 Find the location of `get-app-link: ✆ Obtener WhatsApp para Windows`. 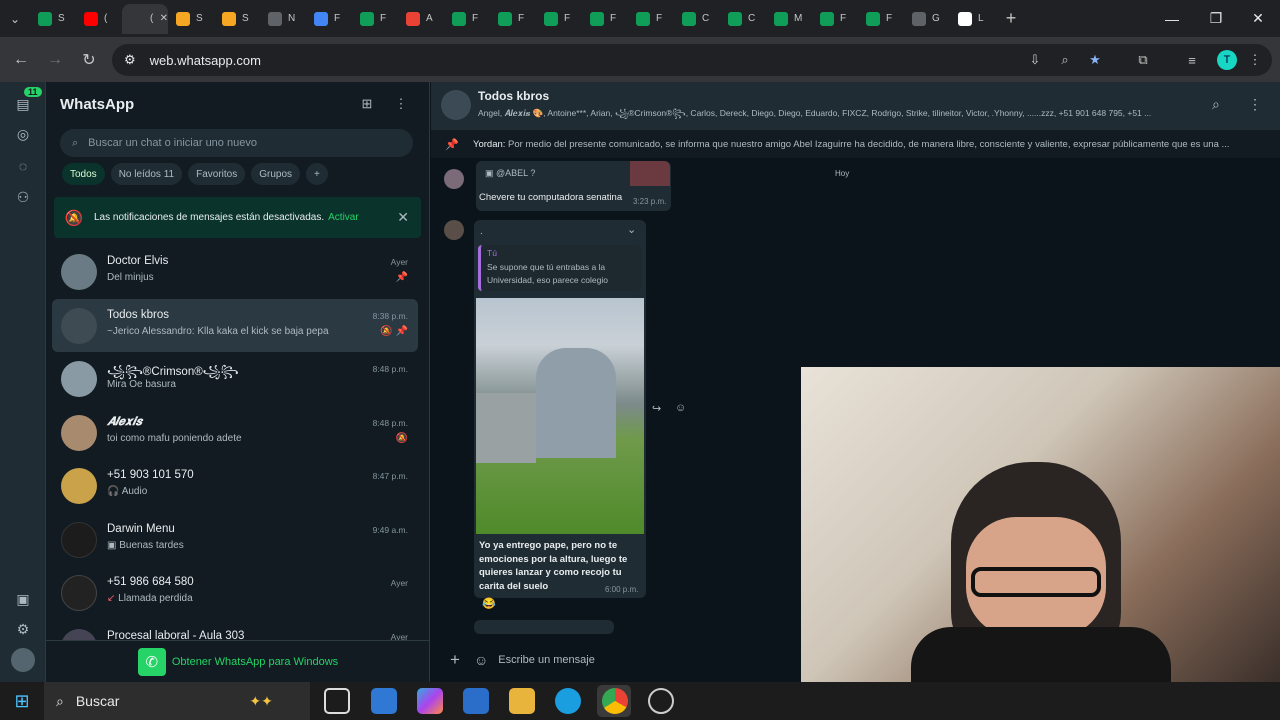

get-app-link: ✆ Obtener WhatsApp para Windows is located at coordinates (238, 661).